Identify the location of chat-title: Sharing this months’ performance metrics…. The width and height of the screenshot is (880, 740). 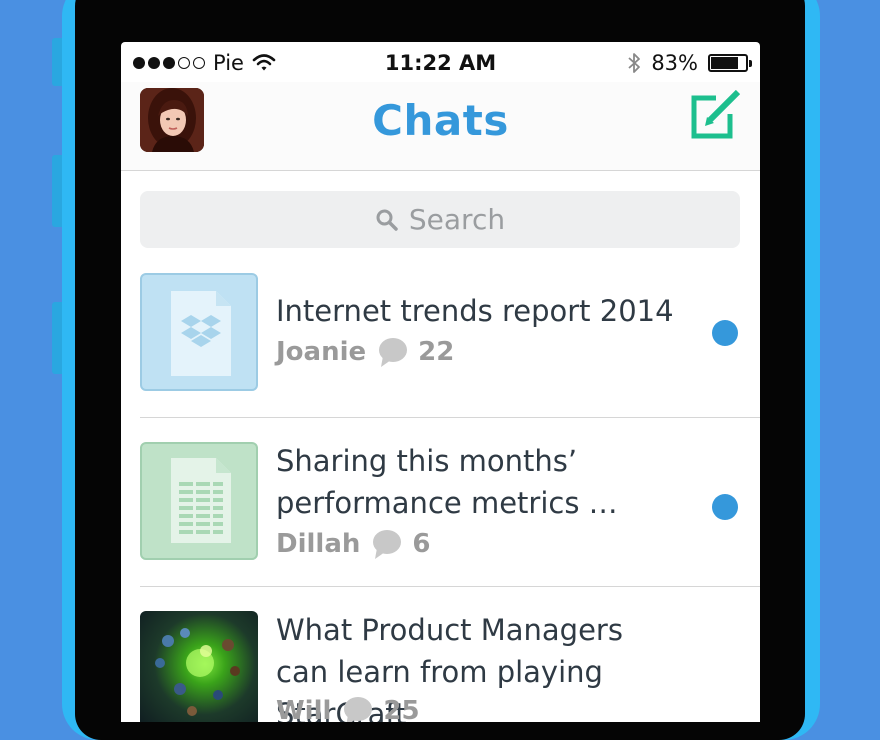
(447, 482).